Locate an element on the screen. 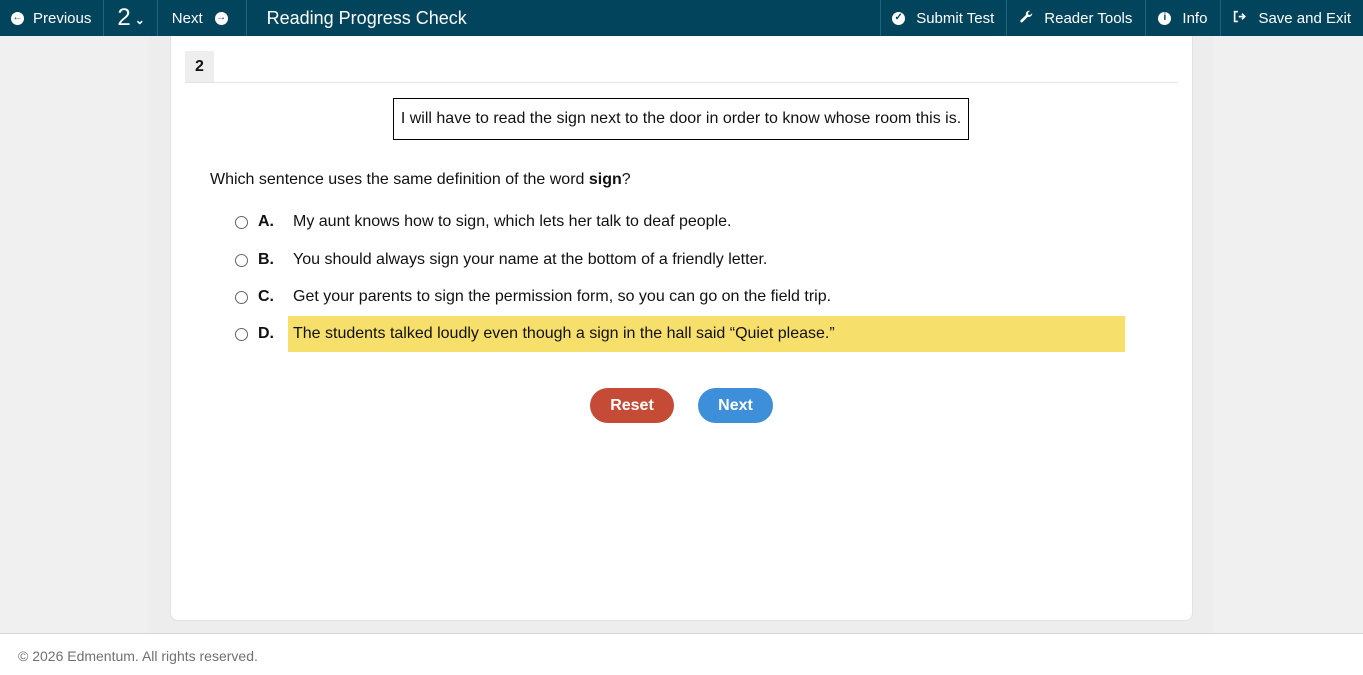  next-button: Next is located at coordinates (735, 405).